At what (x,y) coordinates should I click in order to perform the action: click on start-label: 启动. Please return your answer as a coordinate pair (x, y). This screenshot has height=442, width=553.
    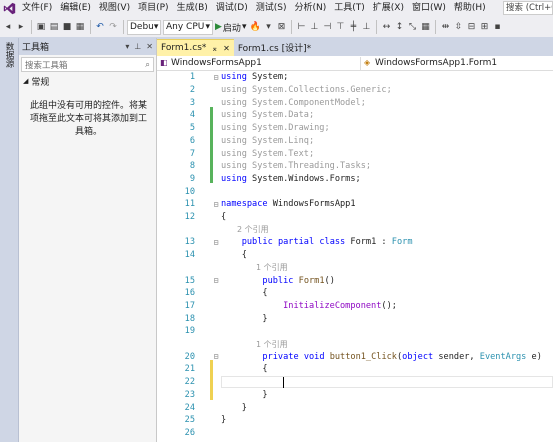
    Looking at the image, I should click on (231, 28).